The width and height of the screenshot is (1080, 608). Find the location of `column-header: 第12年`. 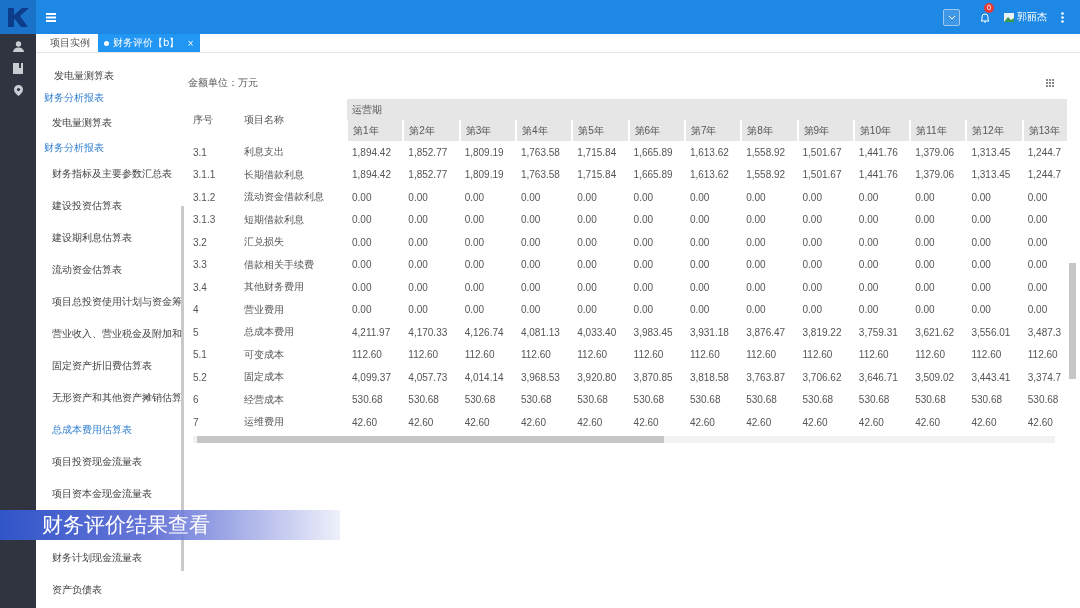

column-header: 第12年 is located at coordinates (994, 130).